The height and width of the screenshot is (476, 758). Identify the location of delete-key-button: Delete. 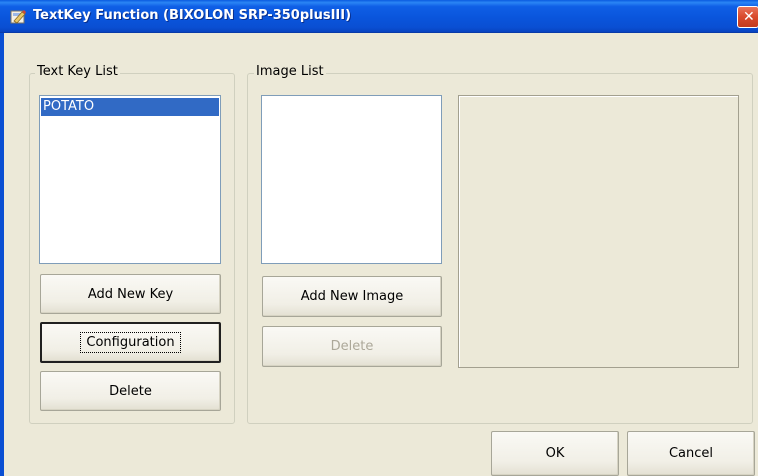
(130, 391).